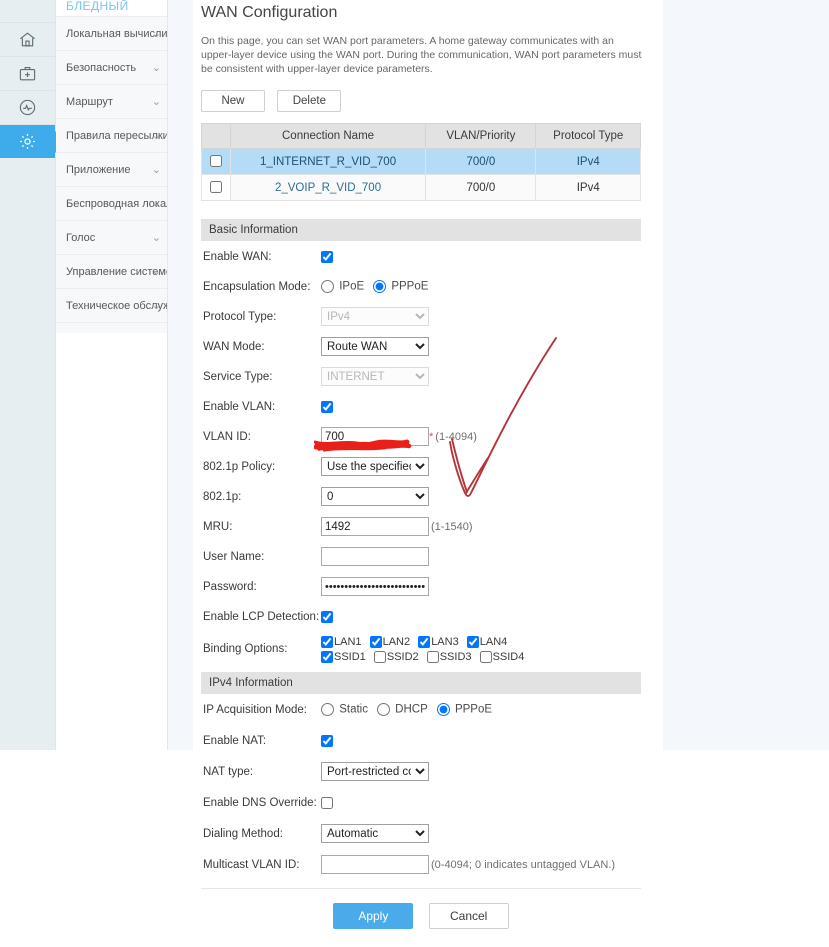  What do you see at coordinates (237, 256) in the screenshot?
I see `field-label: Enable WAN:` at bounding box center [237, 256].